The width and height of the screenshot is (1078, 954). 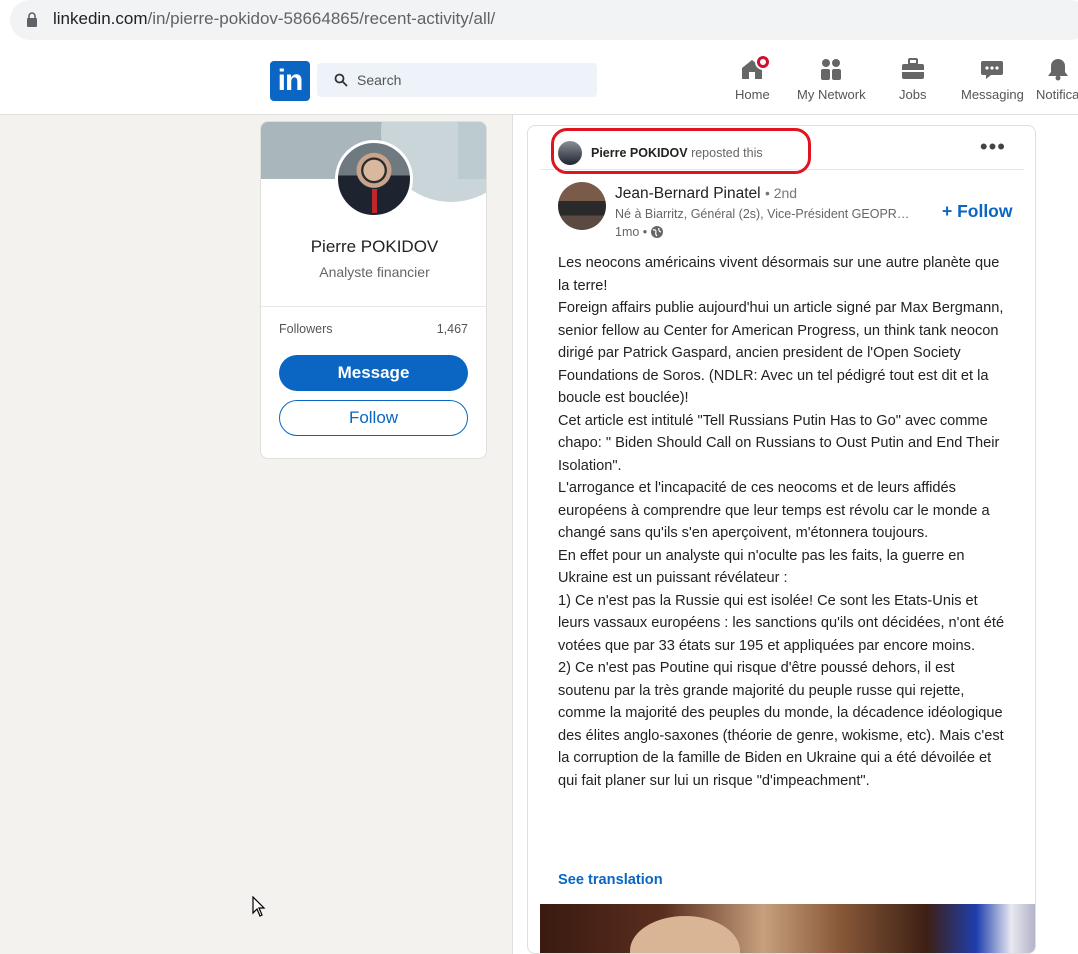 I want to click on followers-count: 1,467, so click(x=452, y=329).